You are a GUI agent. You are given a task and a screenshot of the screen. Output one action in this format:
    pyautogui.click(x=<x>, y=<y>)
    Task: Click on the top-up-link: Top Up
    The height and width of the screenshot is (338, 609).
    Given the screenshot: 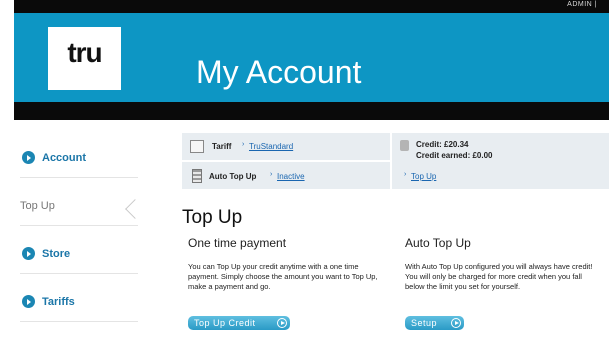 What is the action you would take?
    pyautogui.click(x=423, y=176)
    